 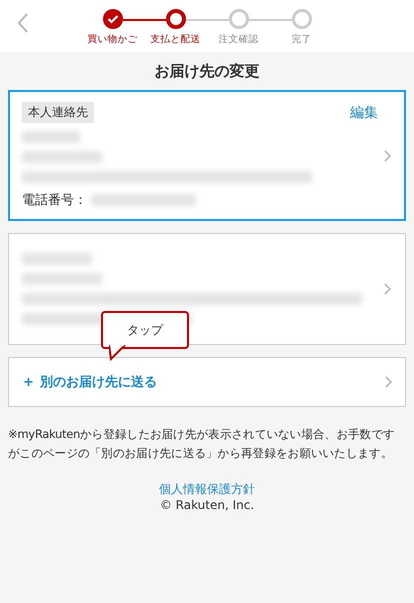 I want to click on step-label: 完了, so click(x=302, y=39).